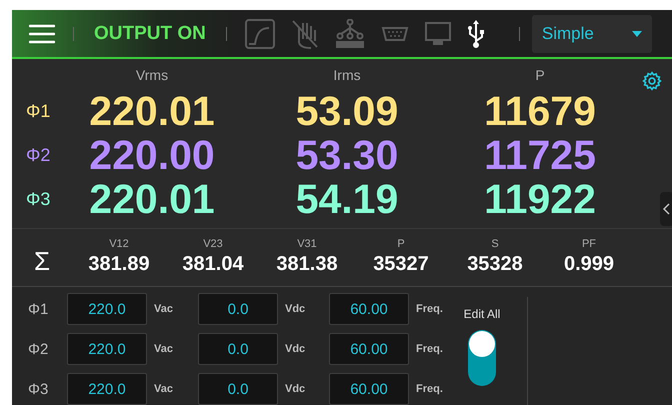 The width and height of the screenshot is (672, 405). I want to click on column-header: P, so click(540, 76).